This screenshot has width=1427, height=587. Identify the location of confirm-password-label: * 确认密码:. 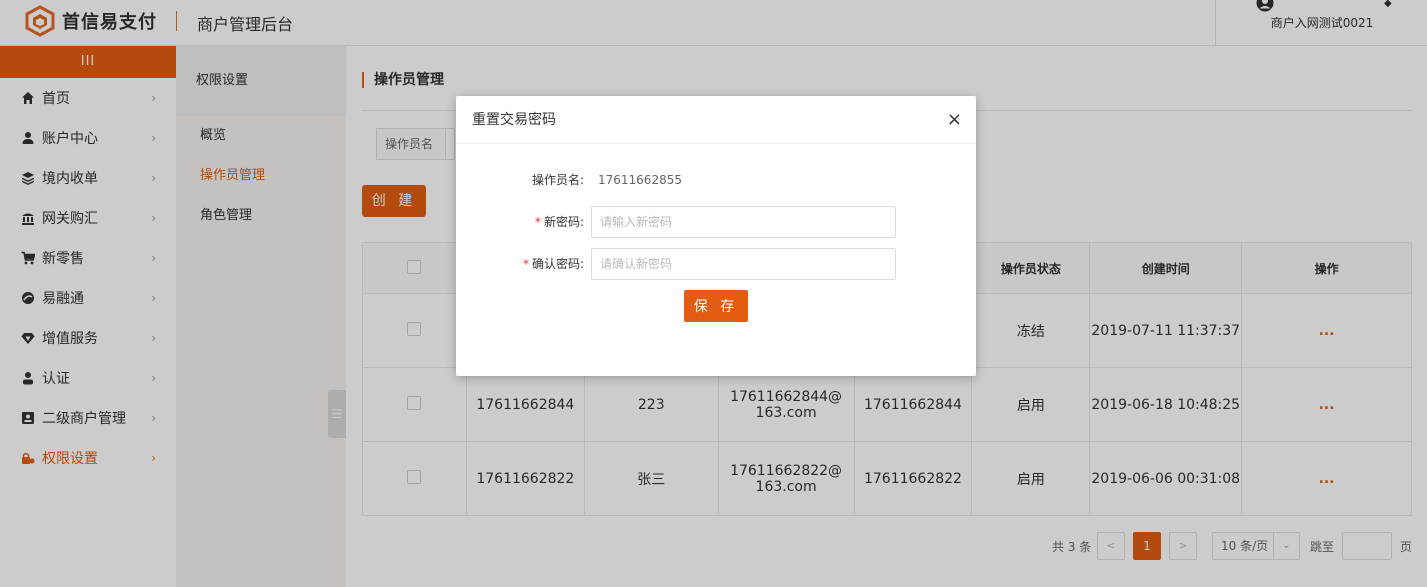
(553, 264).